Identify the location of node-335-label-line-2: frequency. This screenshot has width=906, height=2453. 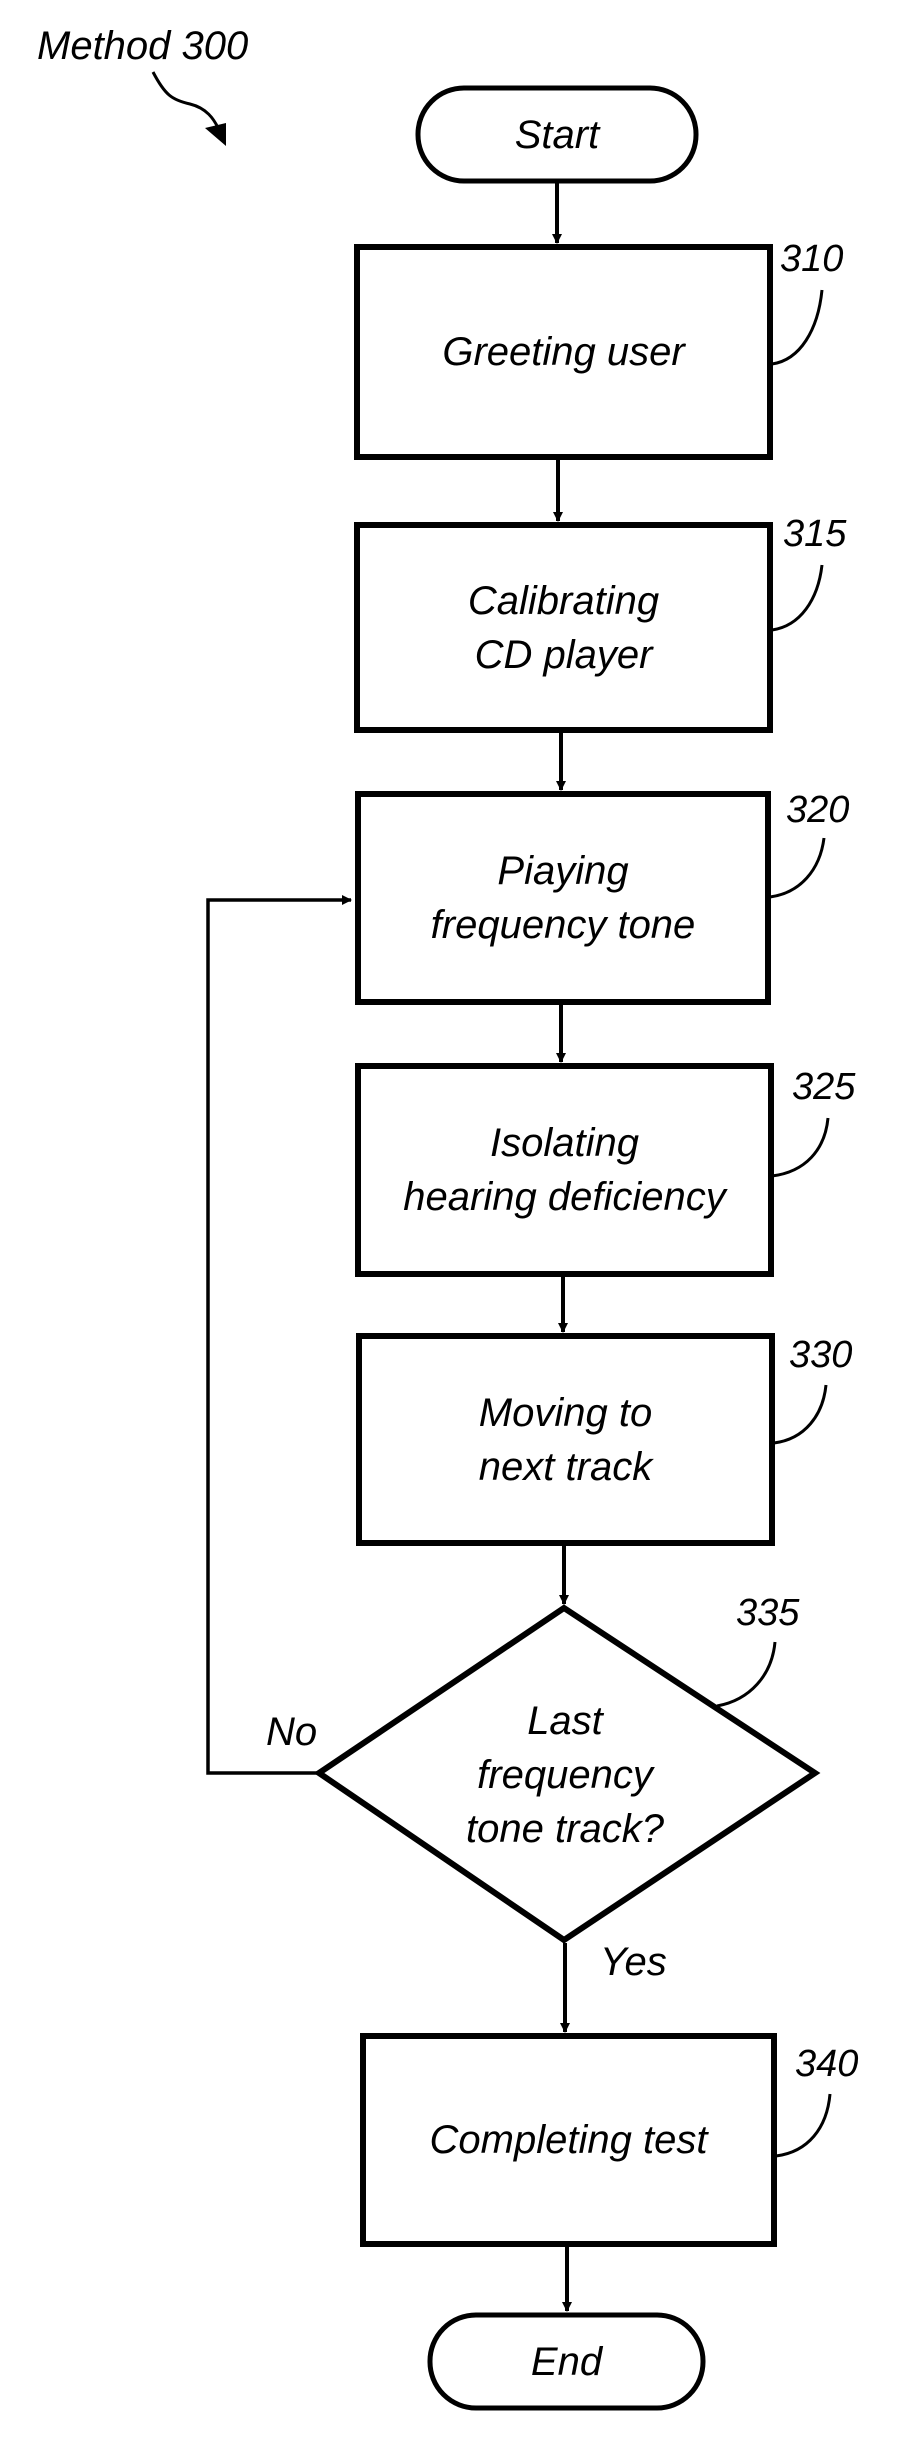
(565, 1775).